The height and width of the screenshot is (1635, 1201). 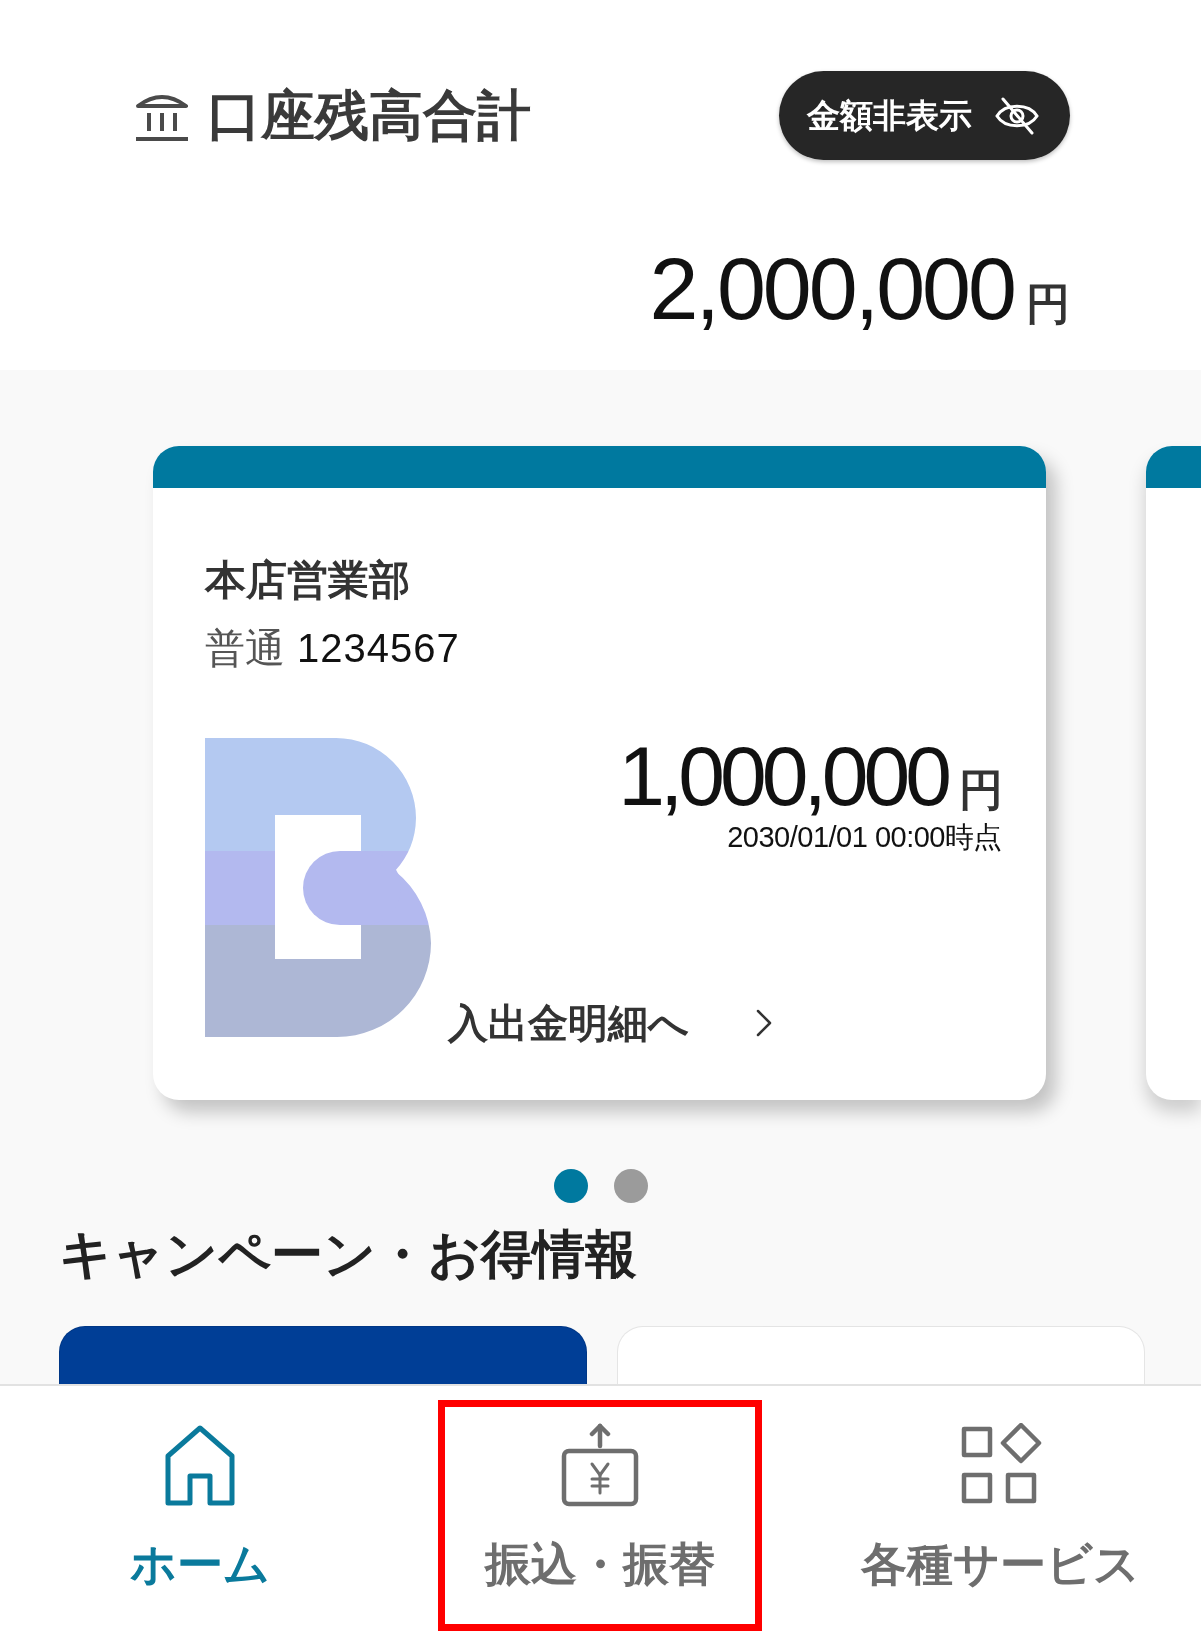 What do you see at coordinates (865, 838) in the screenshot?
I see `balance-timestamp: 2030/01/01 00:00時点` at bounding box center [865, 838].